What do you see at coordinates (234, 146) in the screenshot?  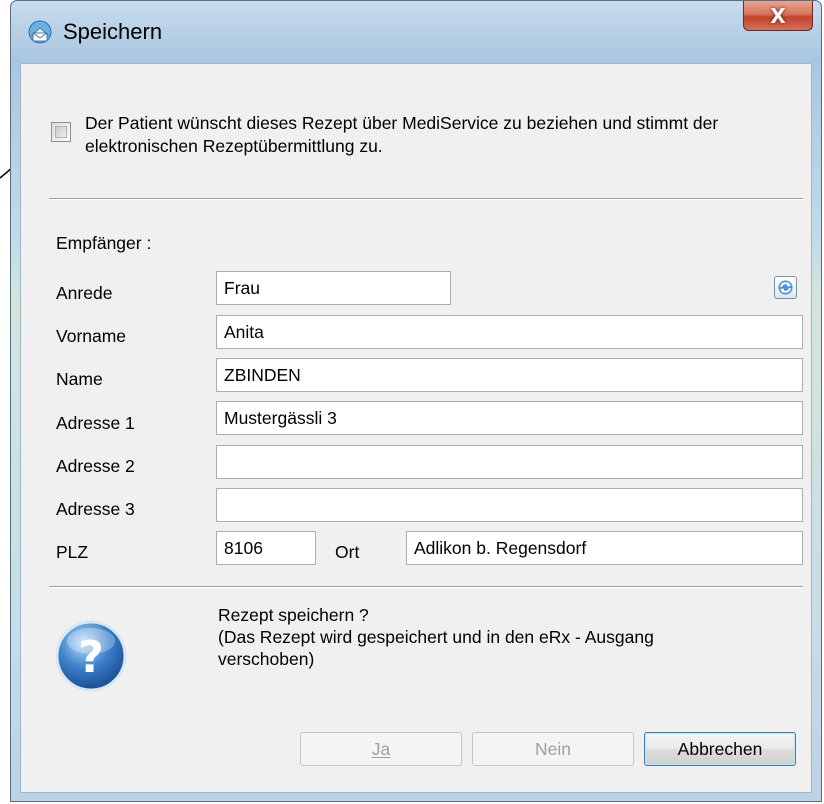 I see `consent-label-line2: elektronischen Rezeptübermittlung zu.` at bounding box center [234, 146].